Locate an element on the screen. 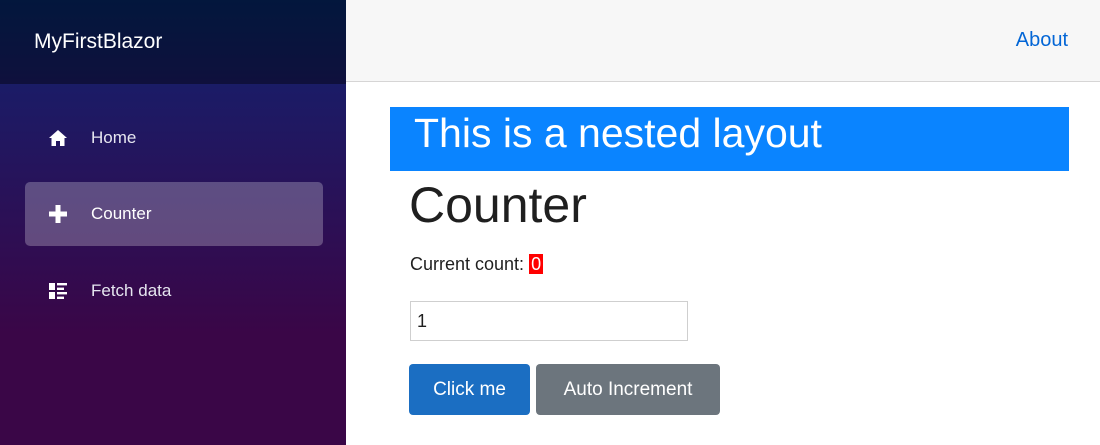 The height and width of the screenshot is (445, 1100). plus-icon is located at coordinates (58, 214).